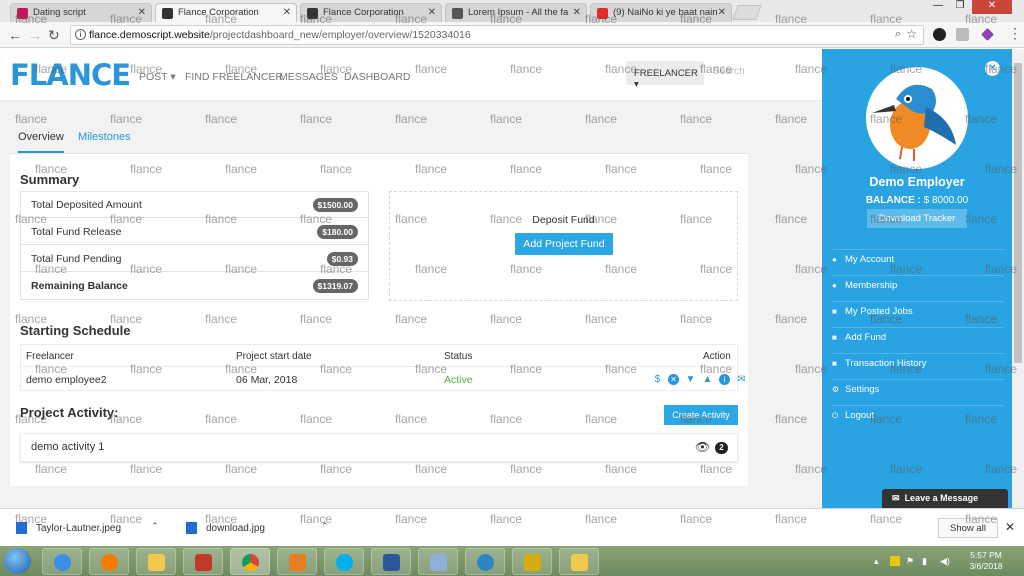  Describe the element at coordinates (153, 77) in the screenshot. I see `nav-post-label: POST` at that location.